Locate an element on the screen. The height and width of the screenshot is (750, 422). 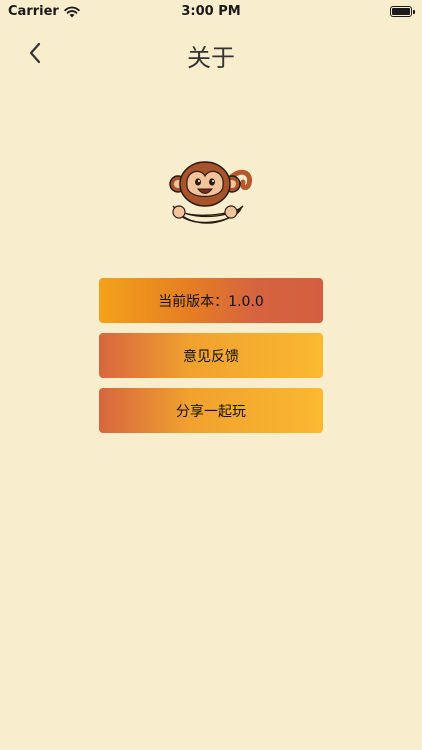
status-time: 3:00 PM is located at coordinates (211, 11).